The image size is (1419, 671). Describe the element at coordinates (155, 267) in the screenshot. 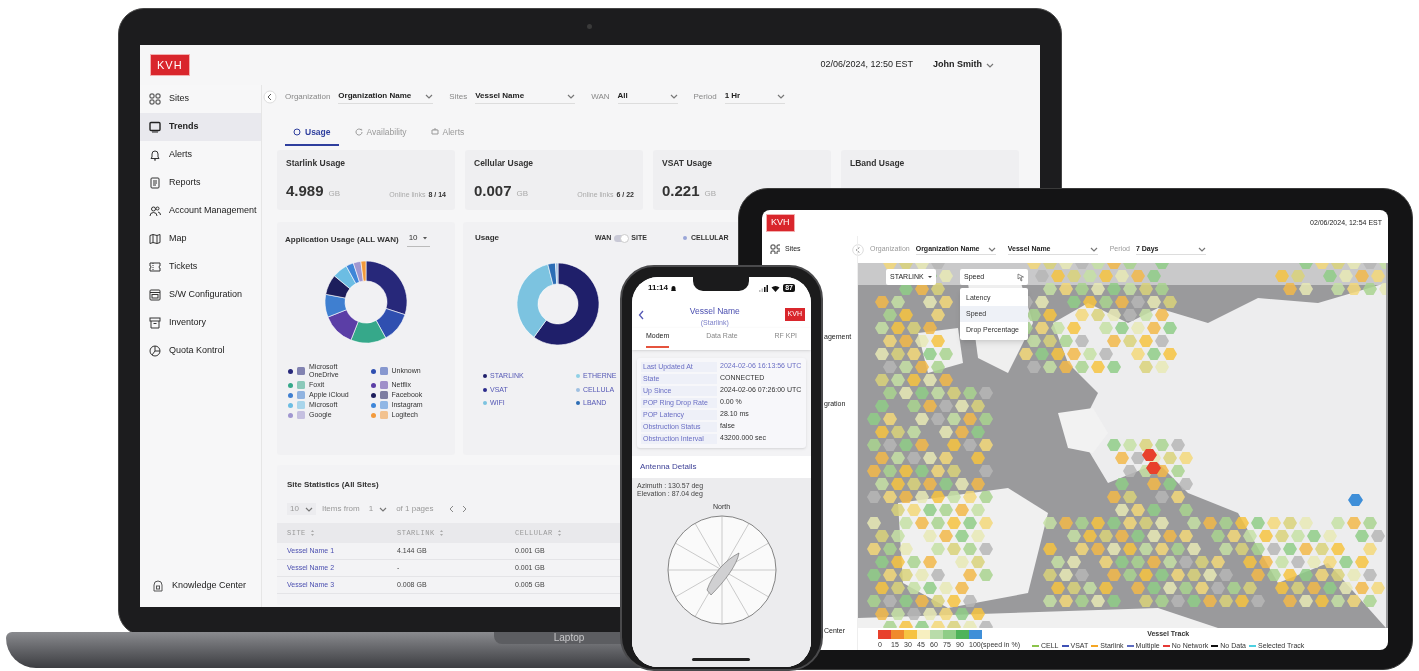

I see `ticket-icon` at that location.